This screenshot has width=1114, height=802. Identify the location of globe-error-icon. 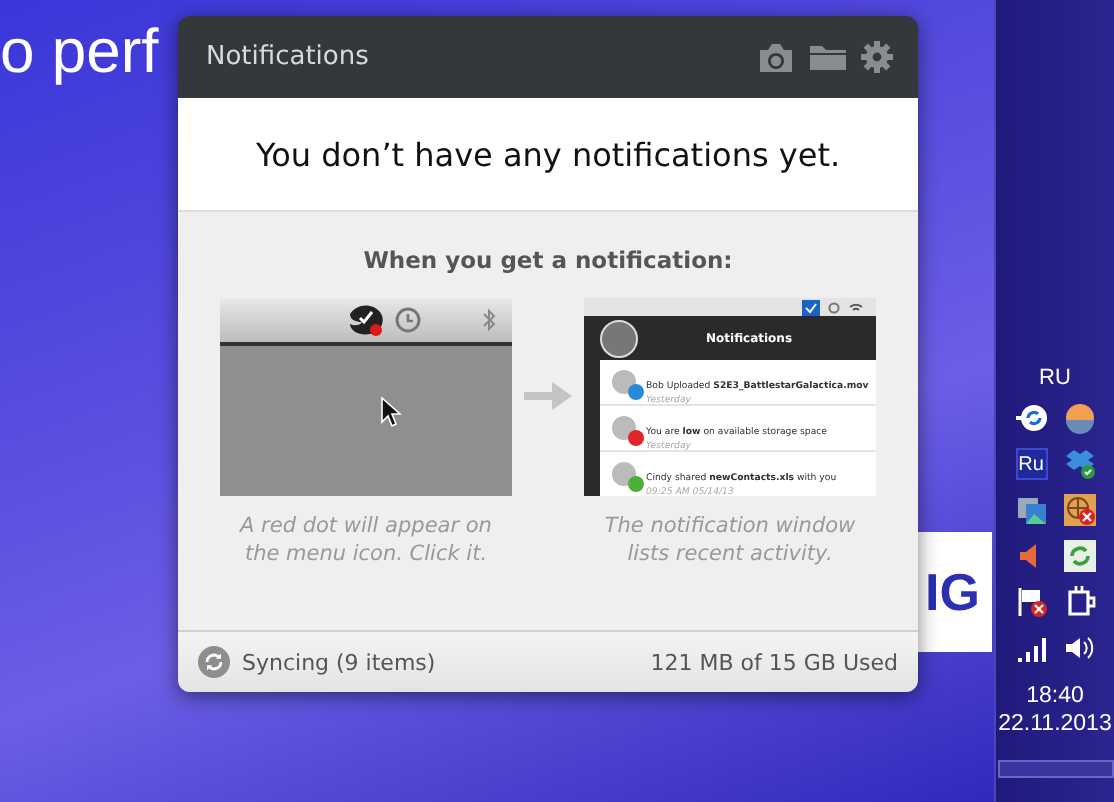
(1079, 510).